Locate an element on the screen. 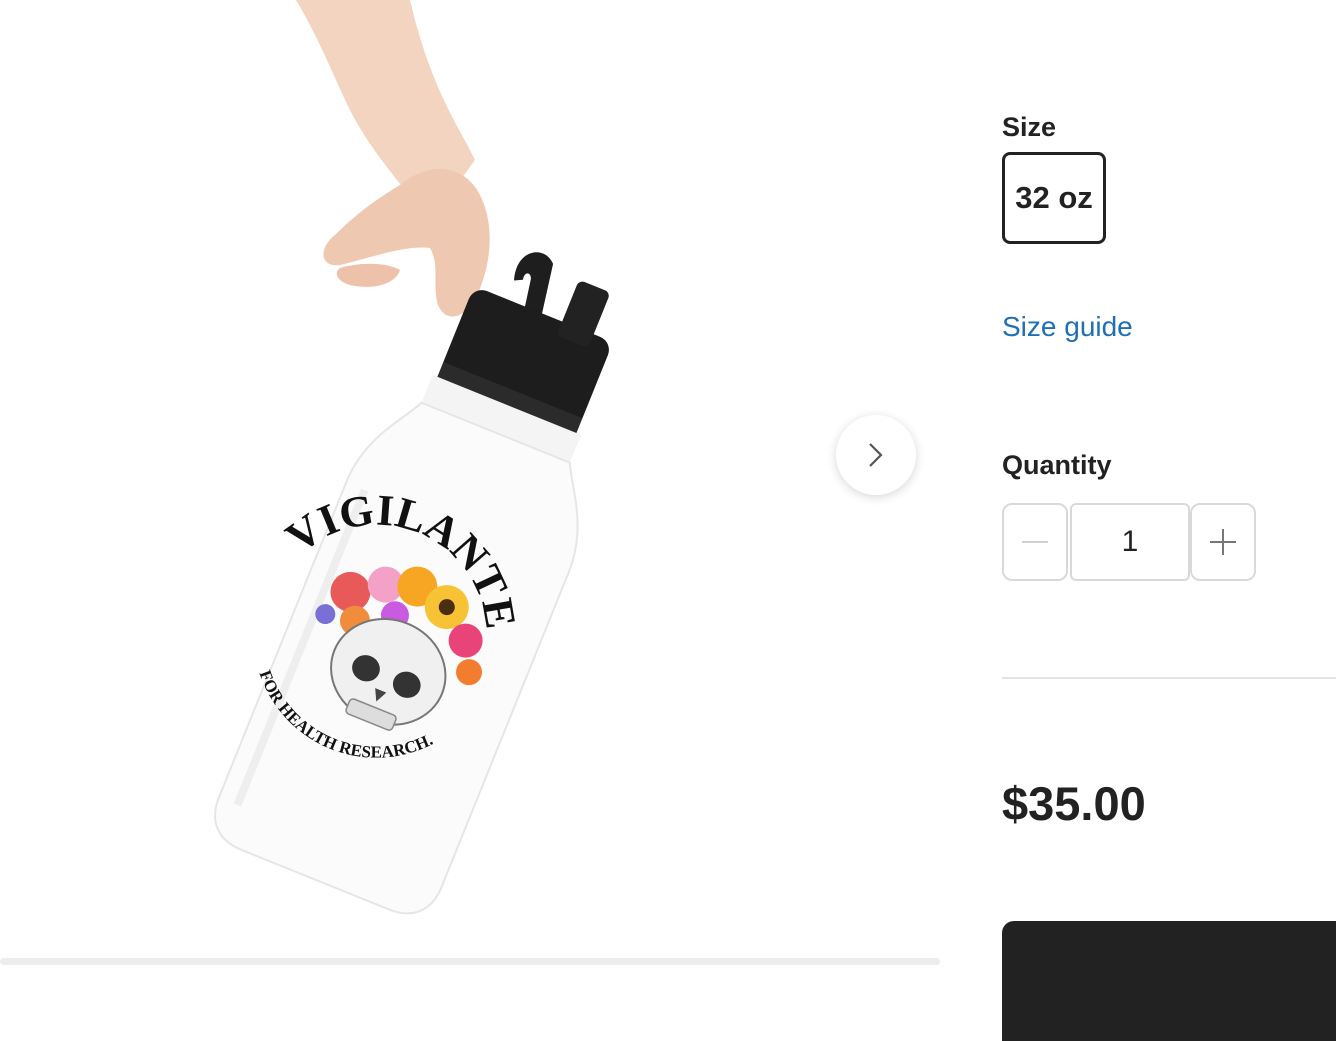 The height and width of the screenshot is (1041, 1336). minus-icon is located at coordinates (1035, 542).